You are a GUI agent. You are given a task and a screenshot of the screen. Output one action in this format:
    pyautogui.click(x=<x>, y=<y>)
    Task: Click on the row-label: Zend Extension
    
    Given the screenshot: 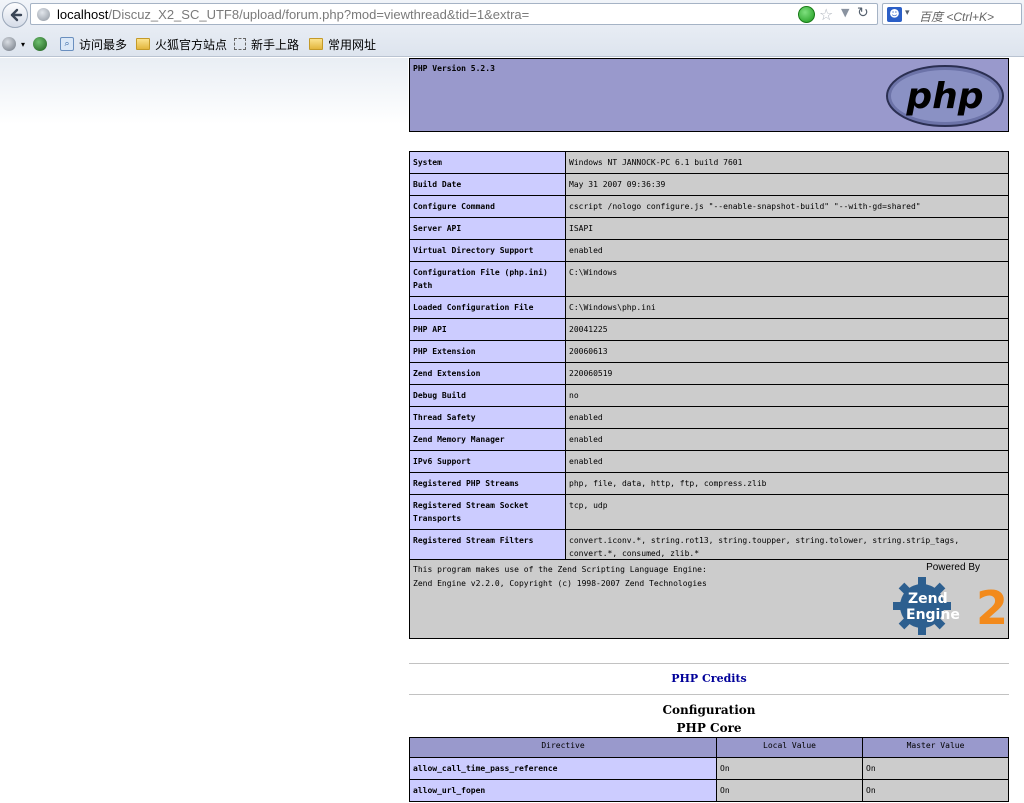 What is the action you would take?
    pyautogui.click(x=487, y=373)
    